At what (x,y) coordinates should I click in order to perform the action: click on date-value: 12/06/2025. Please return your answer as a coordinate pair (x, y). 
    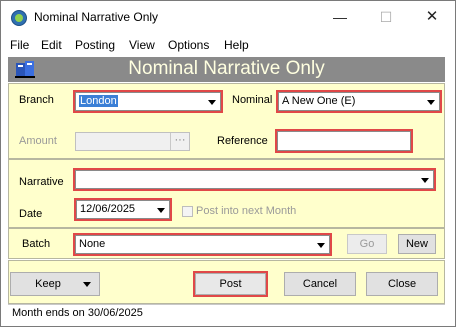
    Looking at the image, I should click on (108, 209).